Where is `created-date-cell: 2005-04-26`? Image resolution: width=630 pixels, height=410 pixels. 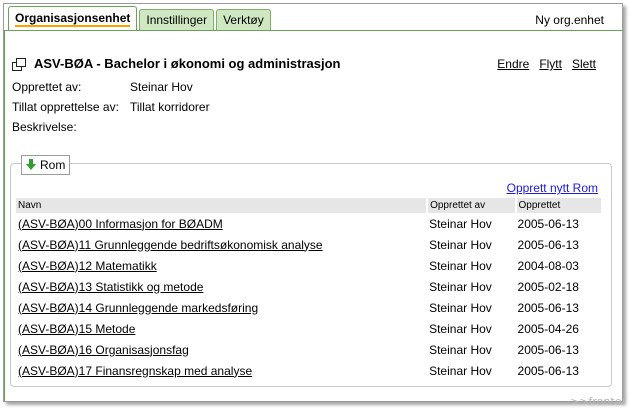 created-date-cell: 2005-04-26 is located at coordinates (548, 328).